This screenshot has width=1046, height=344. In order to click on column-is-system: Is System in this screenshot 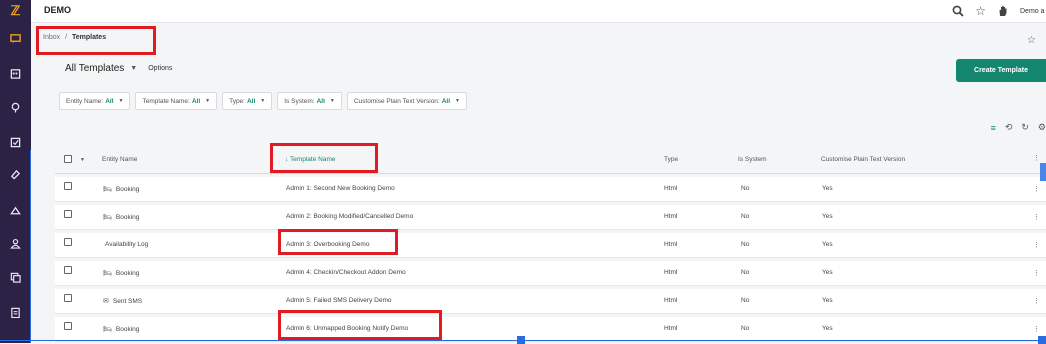, I will do `click(752, 159)`.